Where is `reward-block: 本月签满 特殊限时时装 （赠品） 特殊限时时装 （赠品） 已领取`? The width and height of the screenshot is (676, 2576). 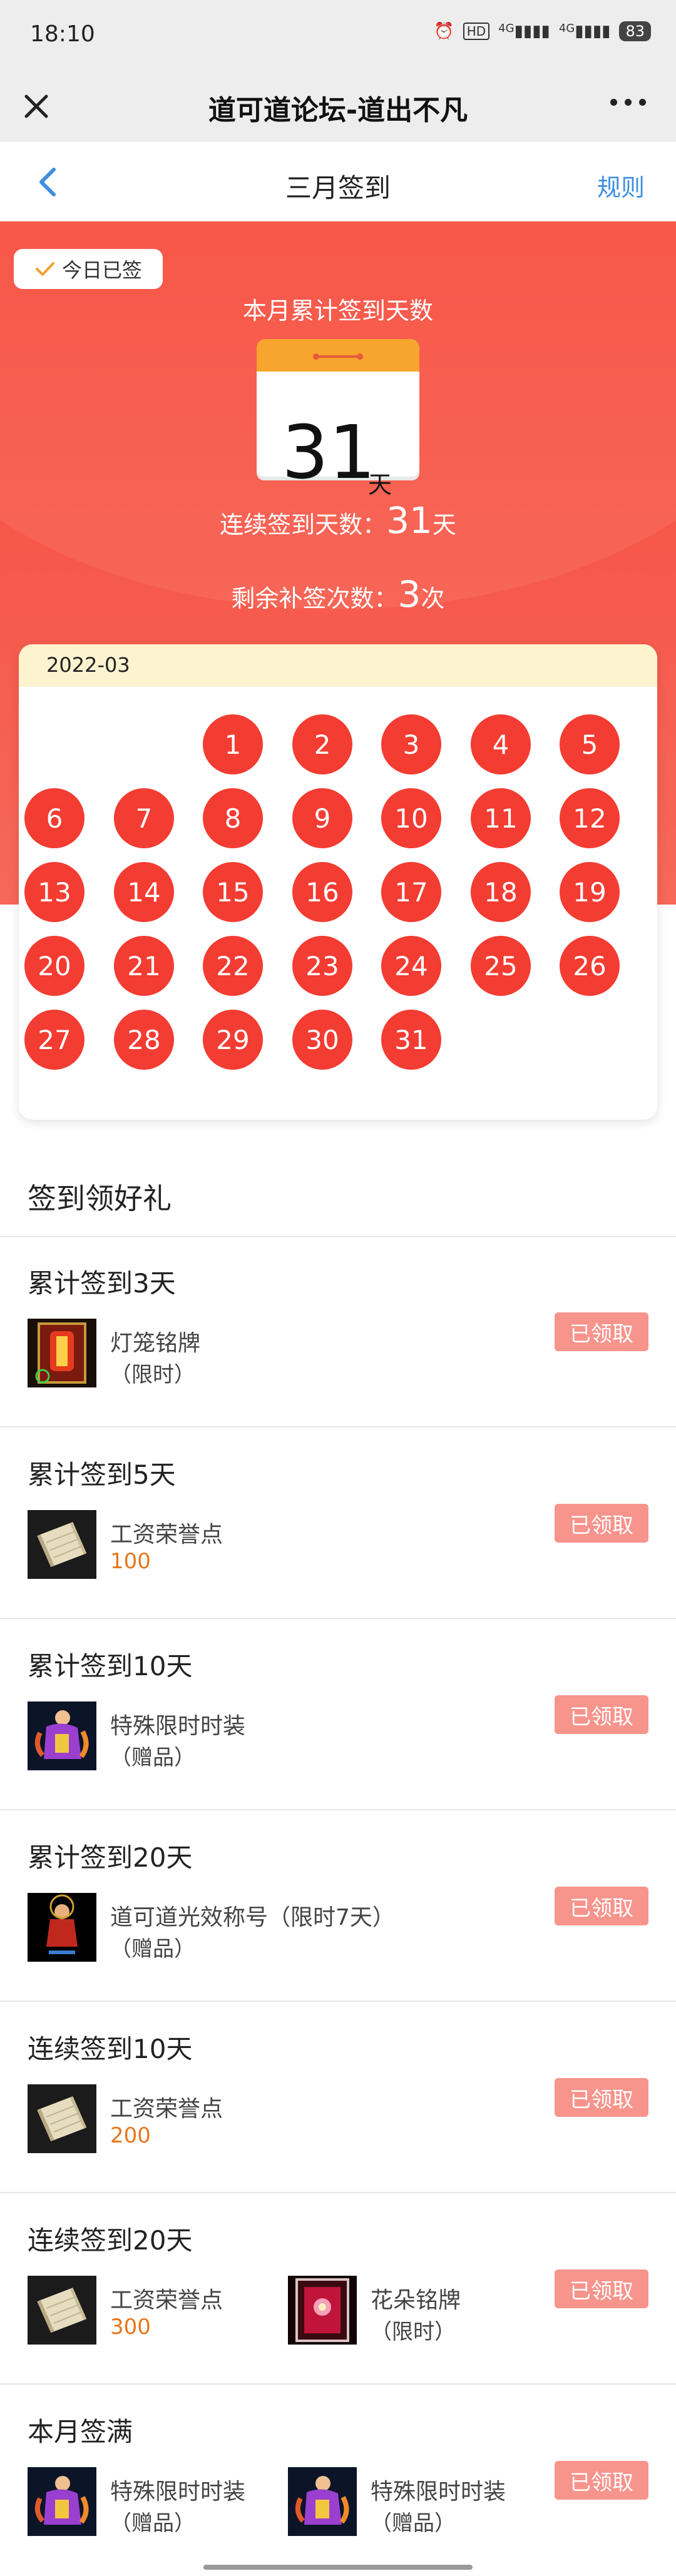 reward-block: 本月签满 特殊限时时装 （赠品） 特殊限时时装 （赠品） 已领取 is located at coordinates (338, 2481).